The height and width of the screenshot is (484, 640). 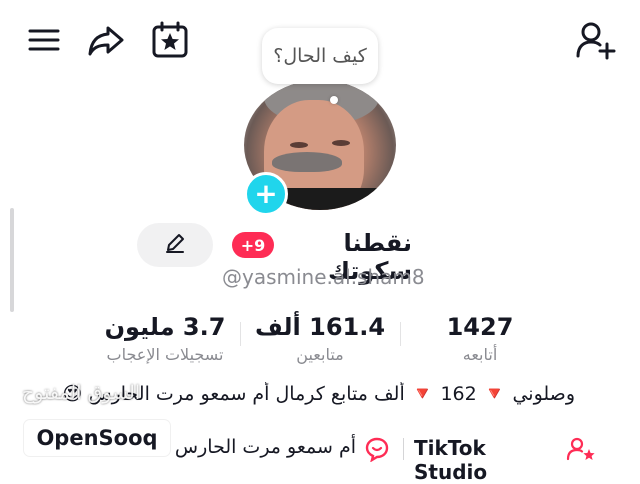 What do you see at coordinates (97, 438) in the screenshot?
I see `watermark-brand: OpenSooq` at bounding box center [97, 438].